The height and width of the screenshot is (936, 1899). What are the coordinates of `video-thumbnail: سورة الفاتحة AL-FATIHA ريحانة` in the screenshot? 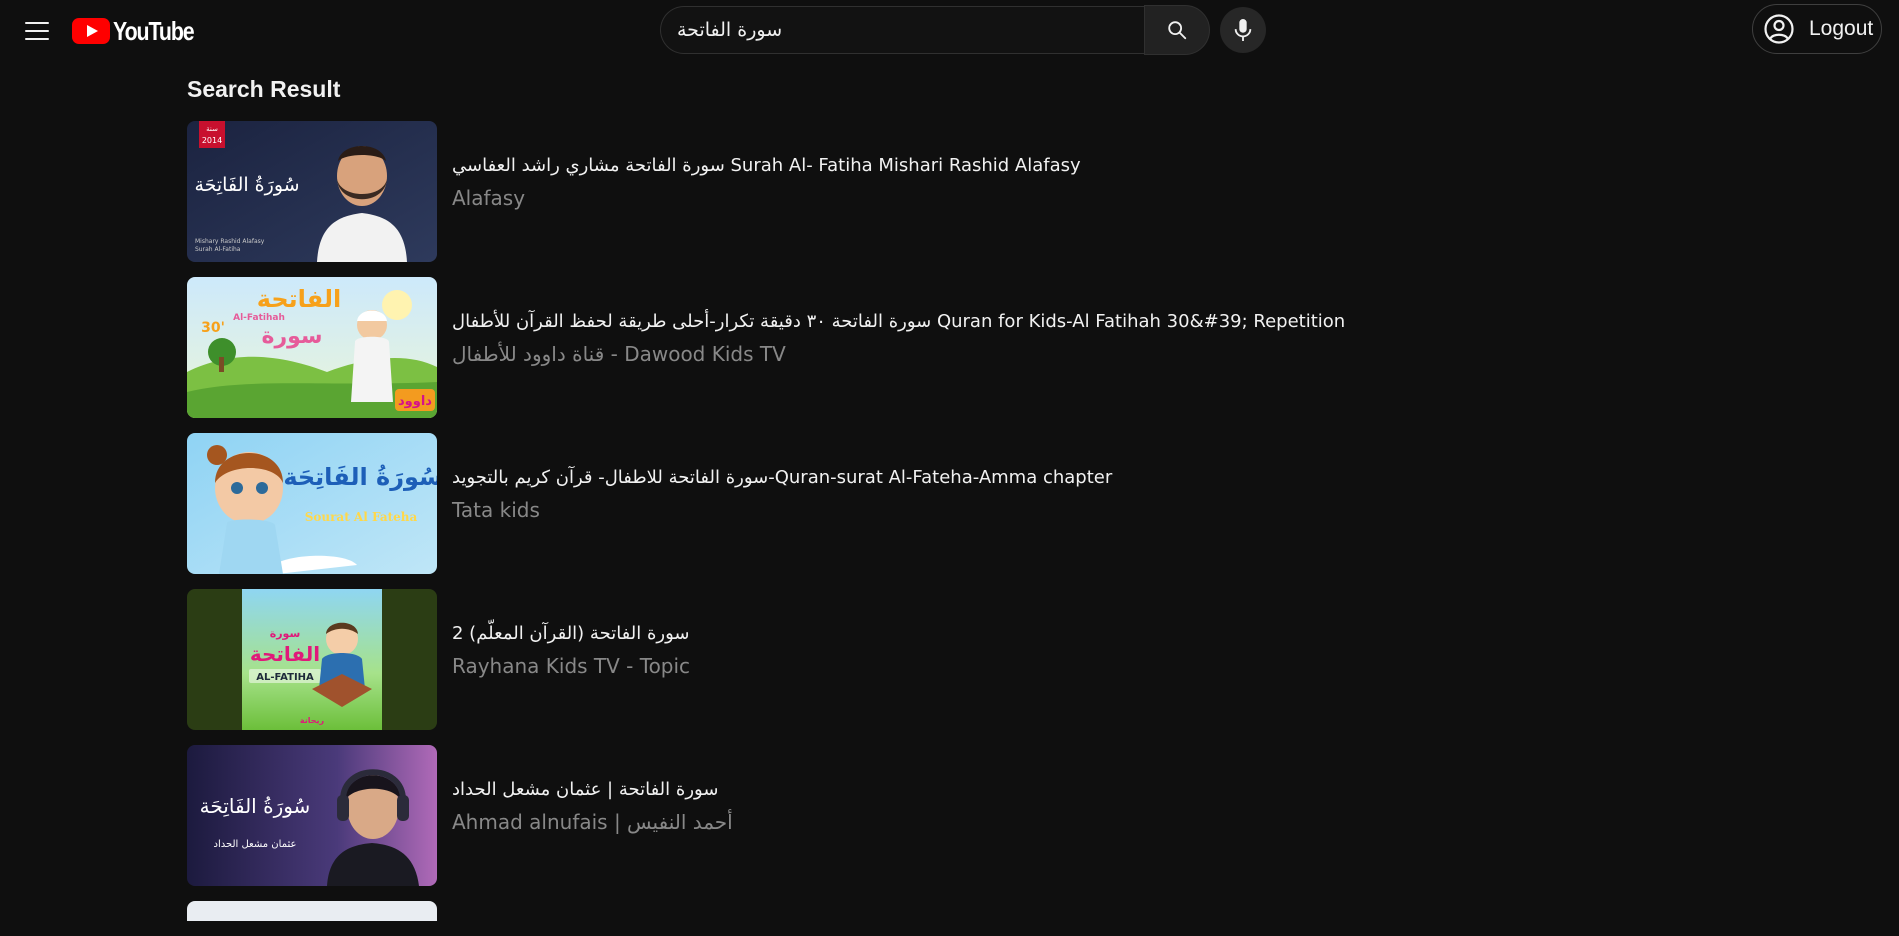 It's located at (312, 659).